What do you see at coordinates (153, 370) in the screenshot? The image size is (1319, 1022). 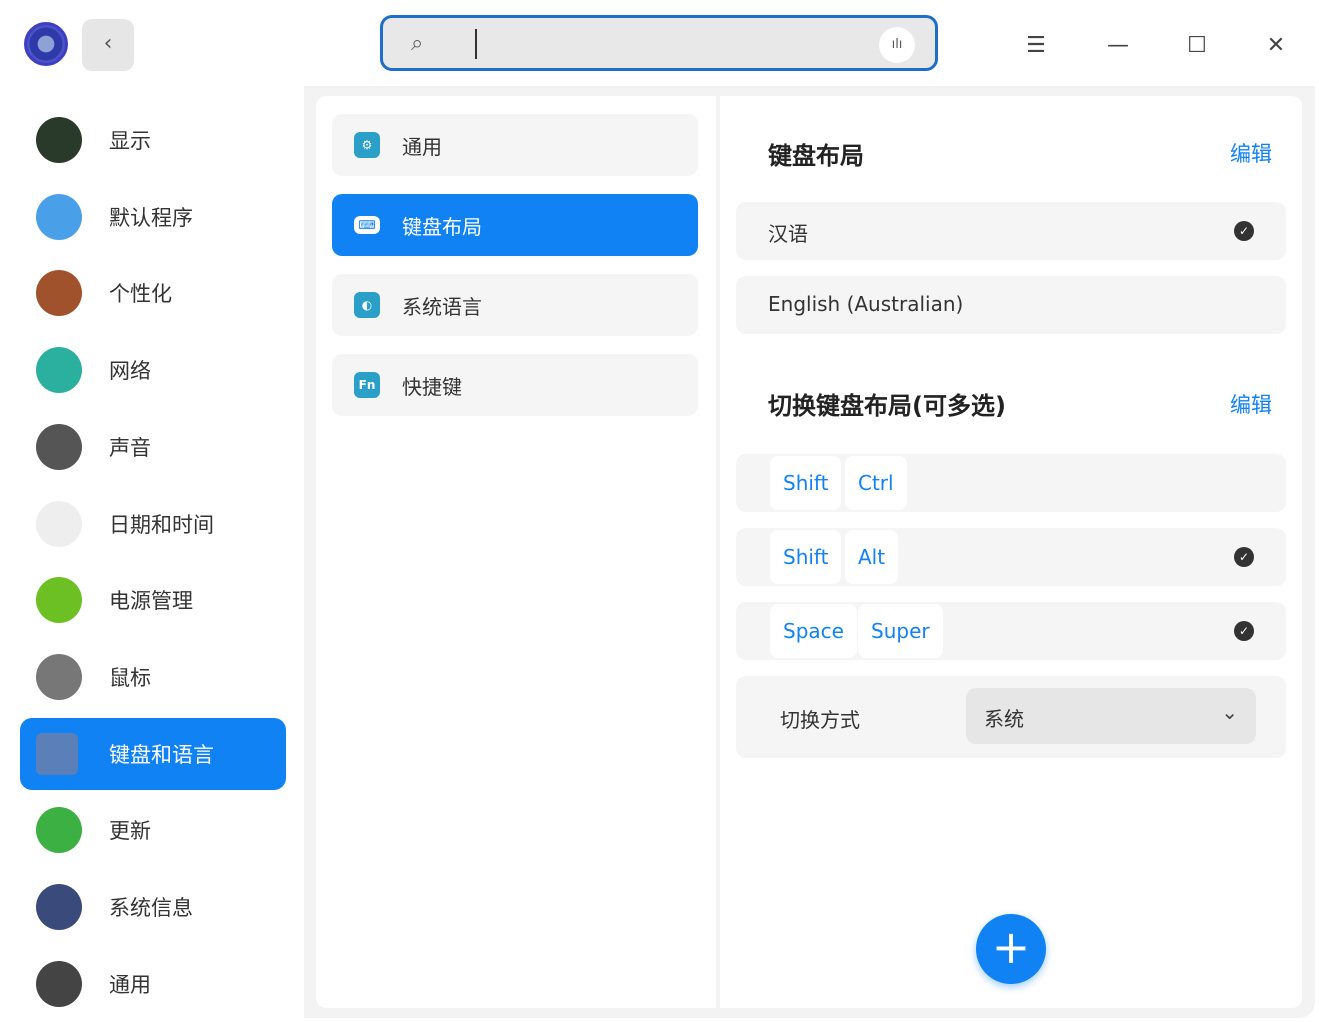 I see `sidebar-item: 网络` at bounding box center [153, 370].